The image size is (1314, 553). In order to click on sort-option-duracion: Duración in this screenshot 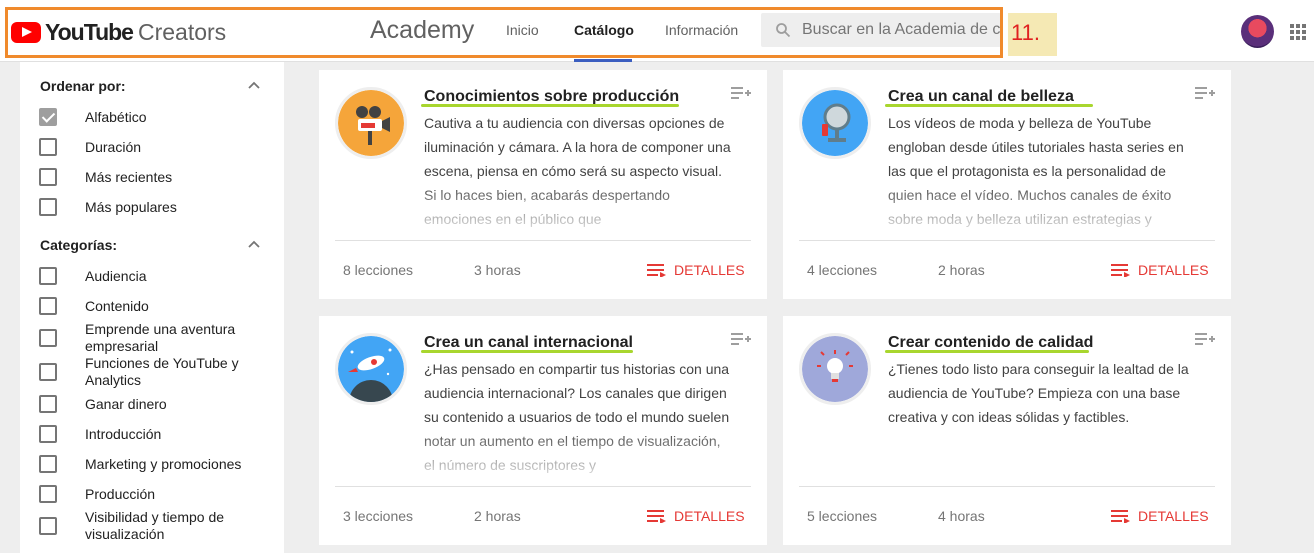, I will do `click(152, 147)`.